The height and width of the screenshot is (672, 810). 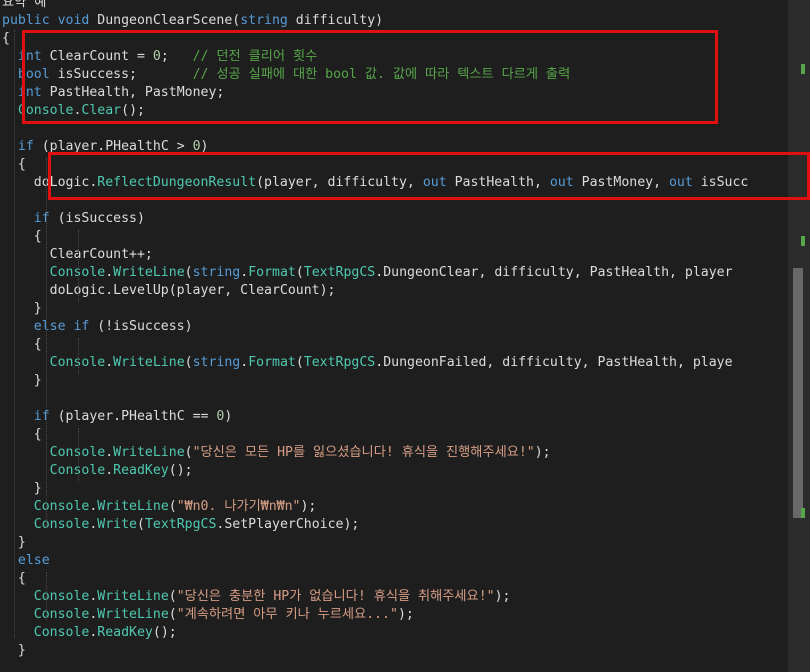 I want to click on code-token: (player.PHealthC ==, so click(x=133, y=416).